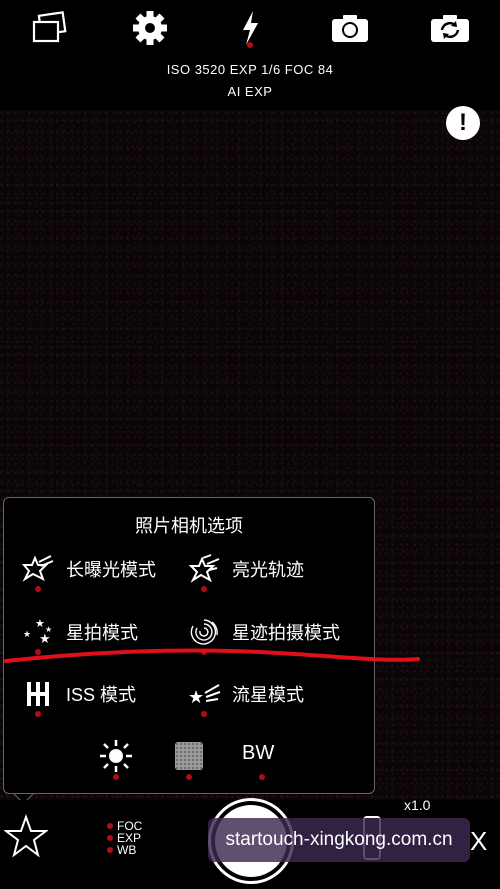  Describe the element at coordinates (250, 91) in the screenshot. I see `ai-exp-label: AI EXP` at that location.